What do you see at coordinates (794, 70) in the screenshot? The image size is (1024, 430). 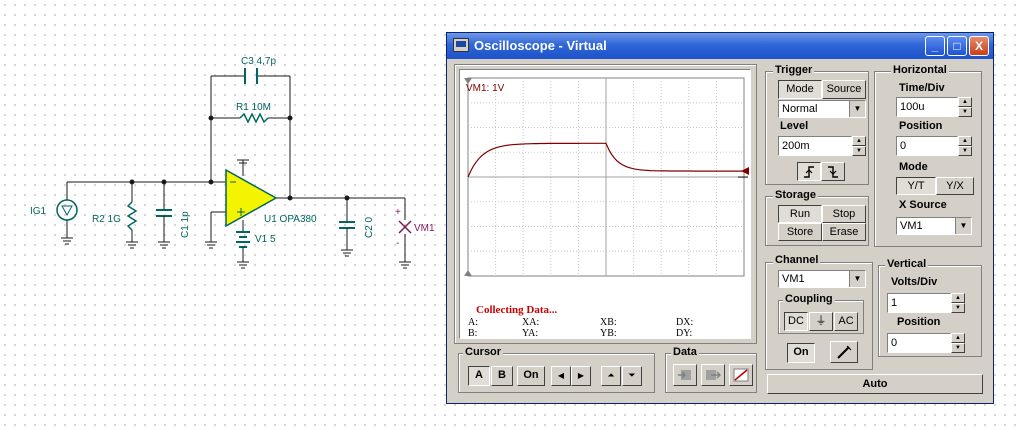 I see `trigger-title: Trigger` at bounding box center [794, 70].